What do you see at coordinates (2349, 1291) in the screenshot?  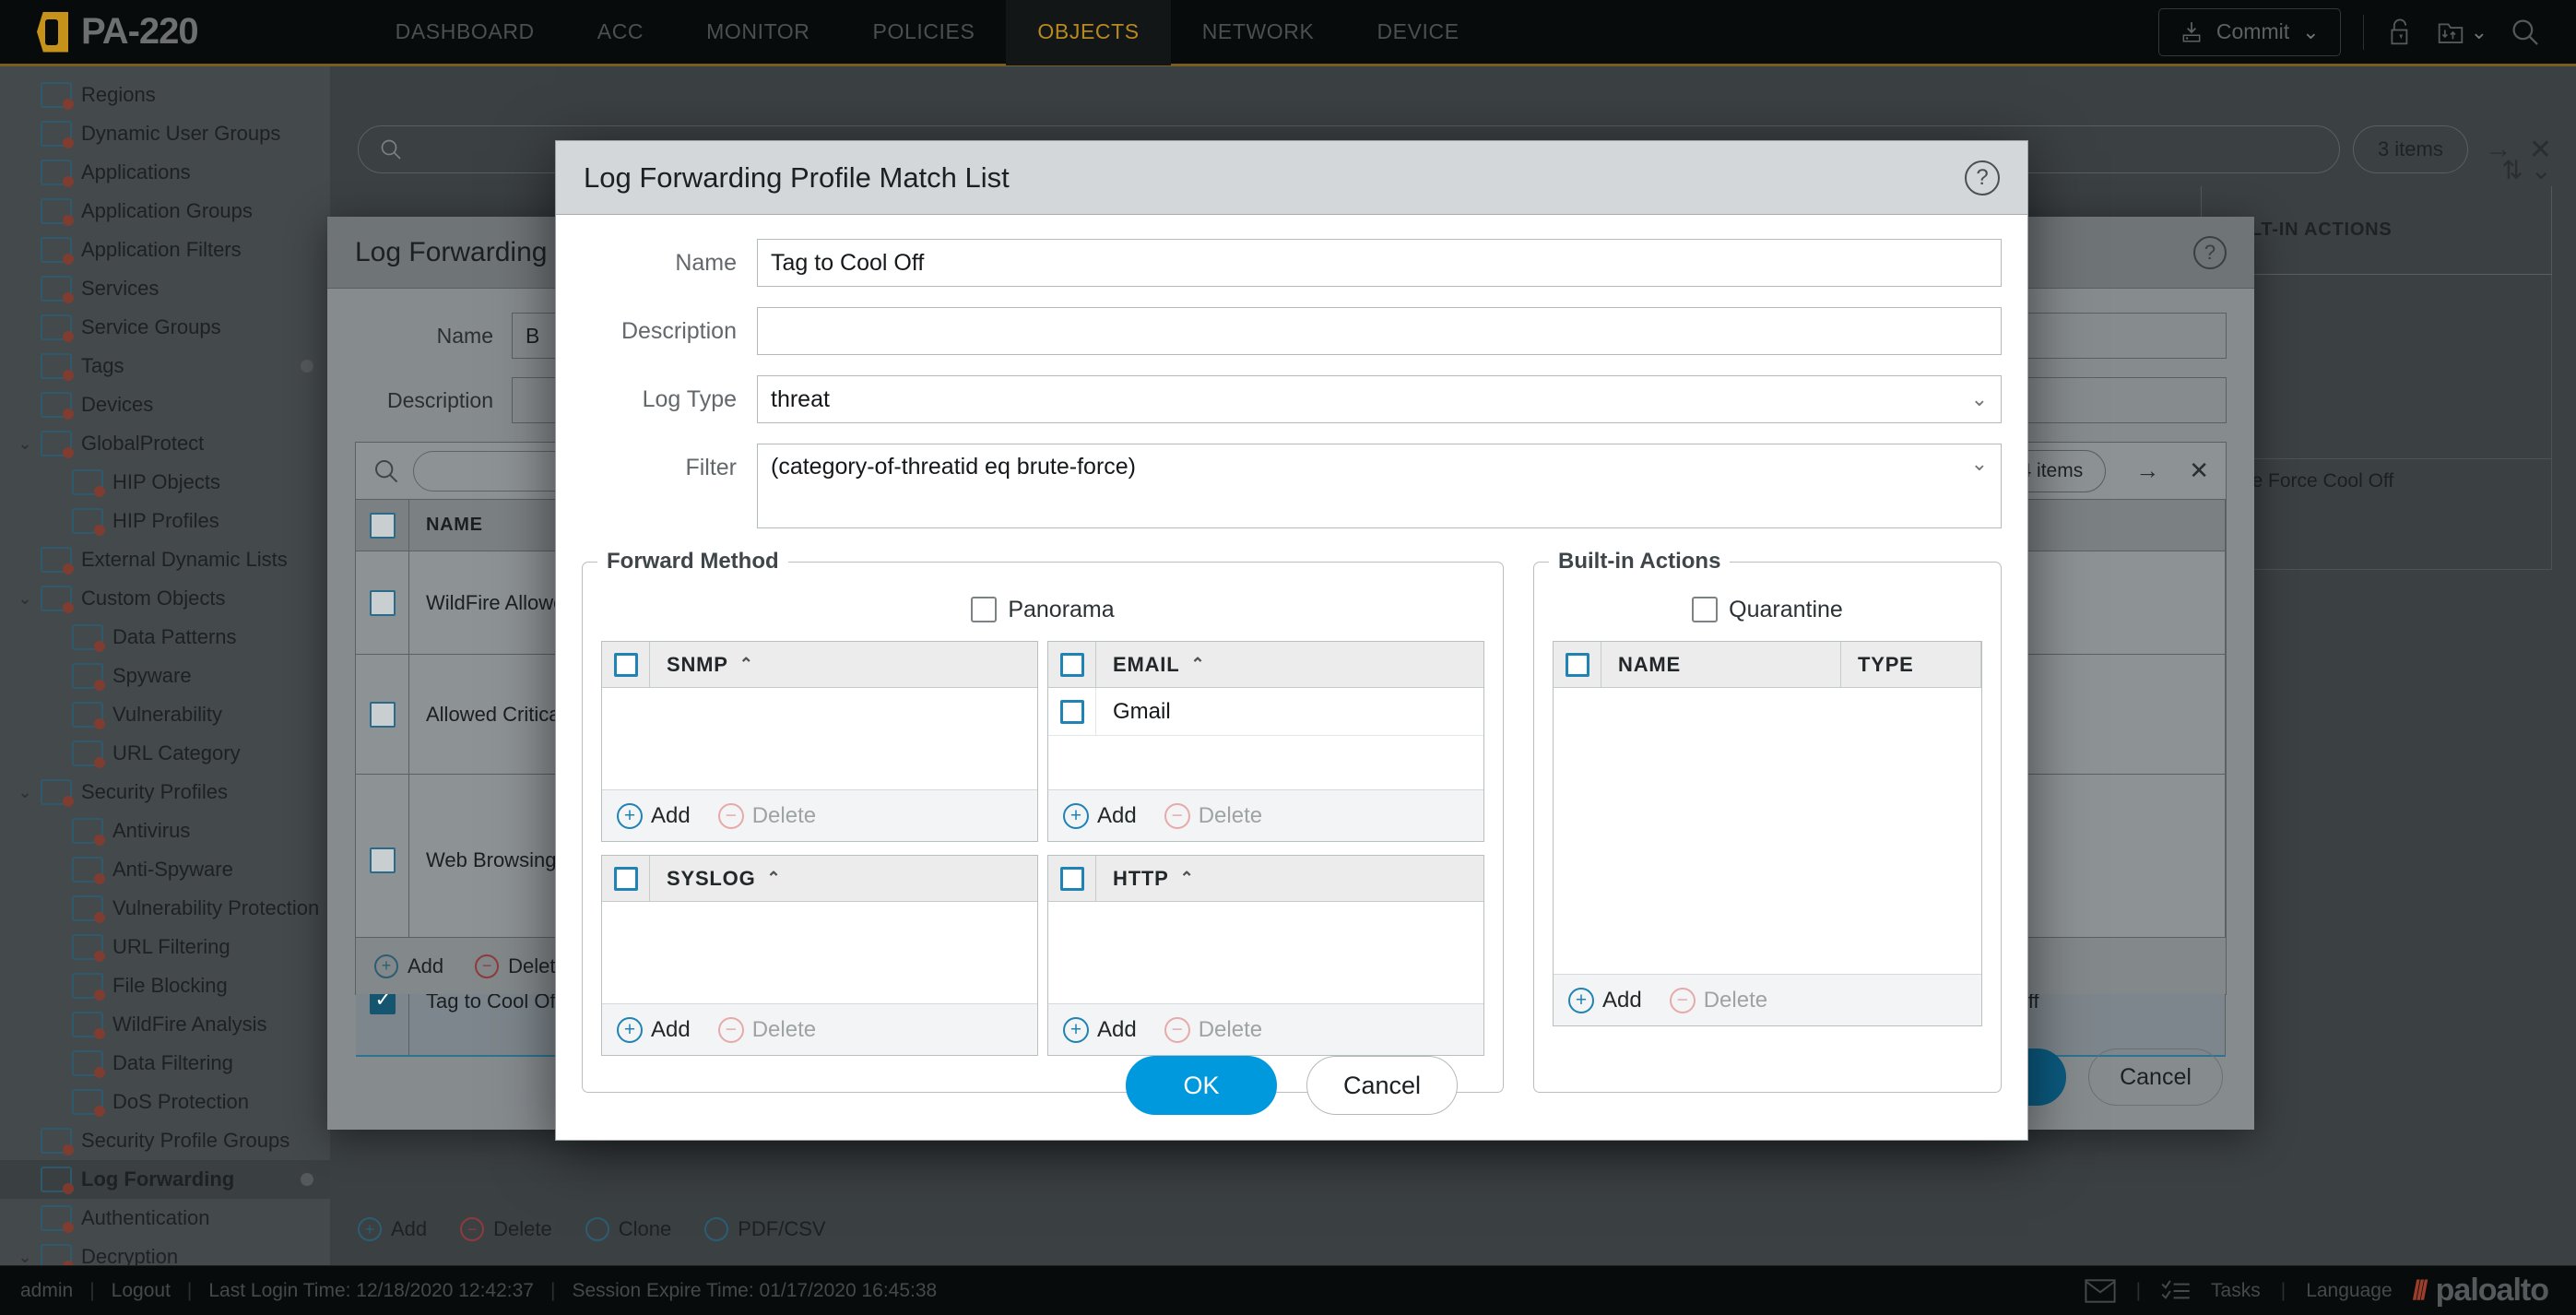 I see `language-label: Language` at bounding box center [2349, 1291].